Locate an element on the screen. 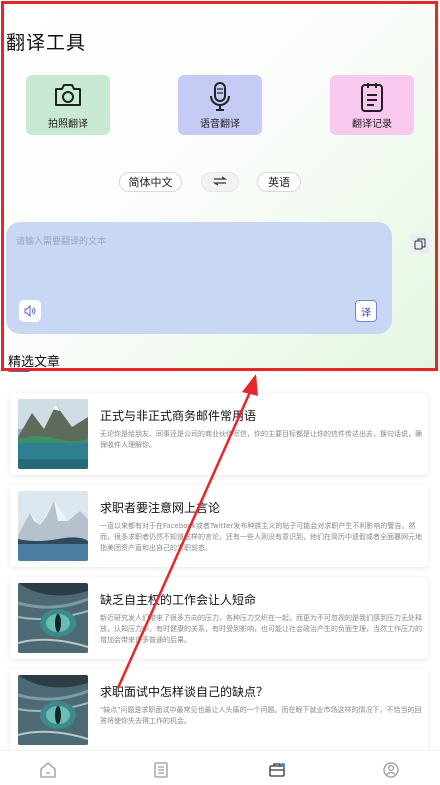 The height and width of the screenshot is (785, 440). tab-toolbox is located at coordinates (277, 770).